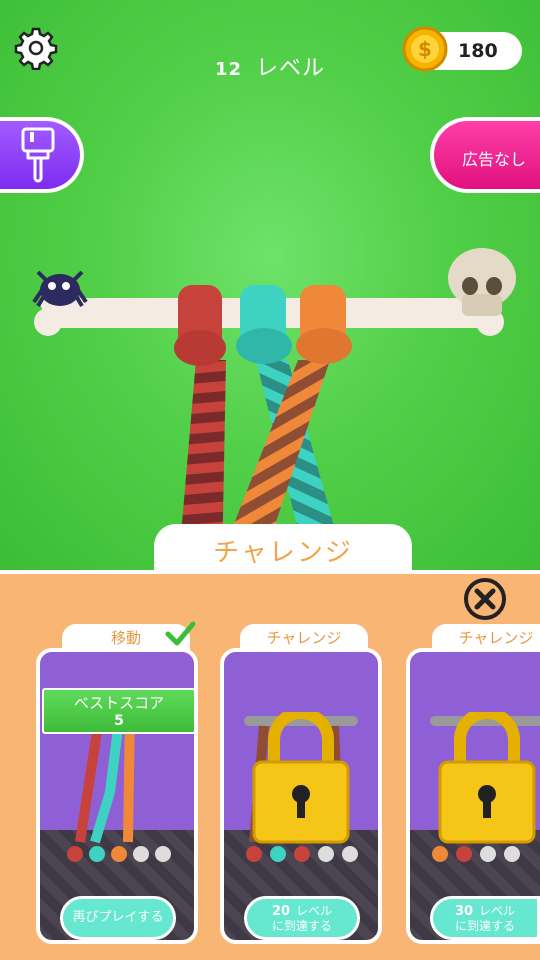  What do you see at coordinates (283, 553) in the screenshot?
I see `mode-tab-label: チャレンジ` at bounding box center [283, 553].